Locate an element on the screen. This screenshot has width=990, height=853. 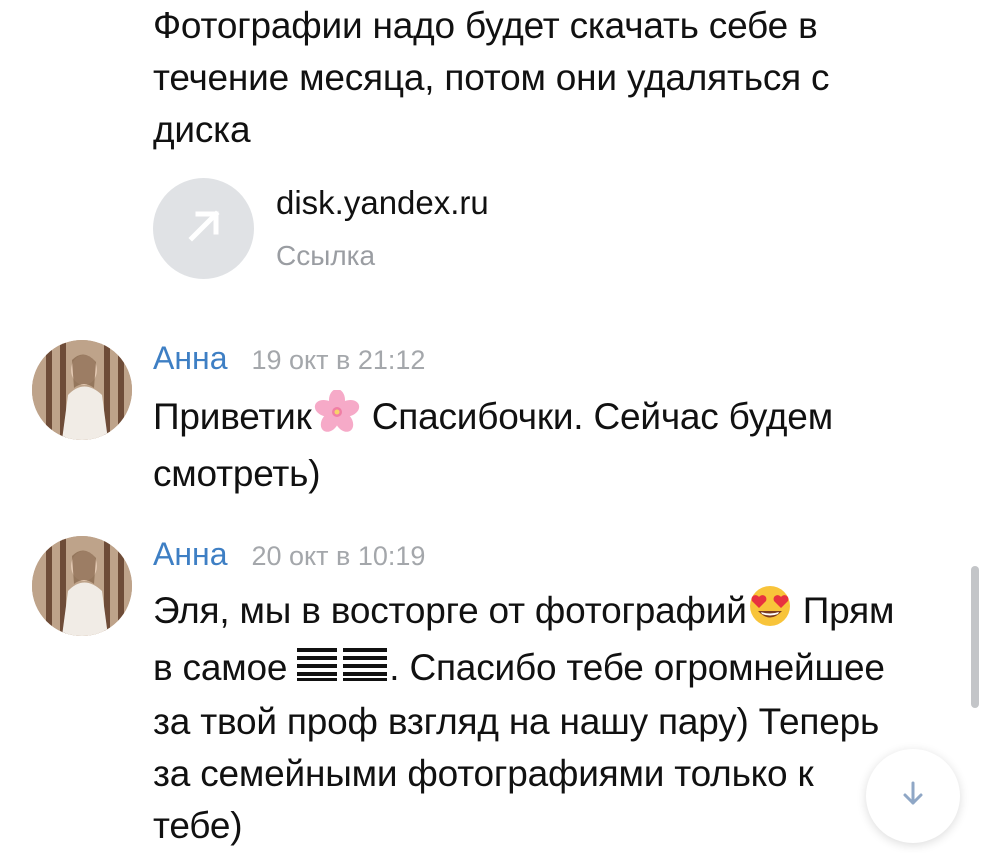
scrollbar is located at coordinates (975, 637).